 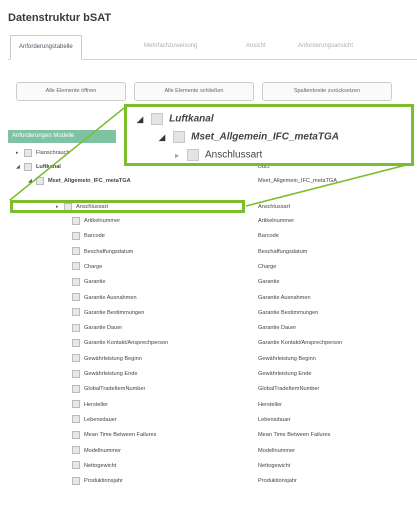 What do you see at coordinates (177, 155) in the screenshot?
I see `expand-arrow-icon: ▸` at bounding box center [177, 155].